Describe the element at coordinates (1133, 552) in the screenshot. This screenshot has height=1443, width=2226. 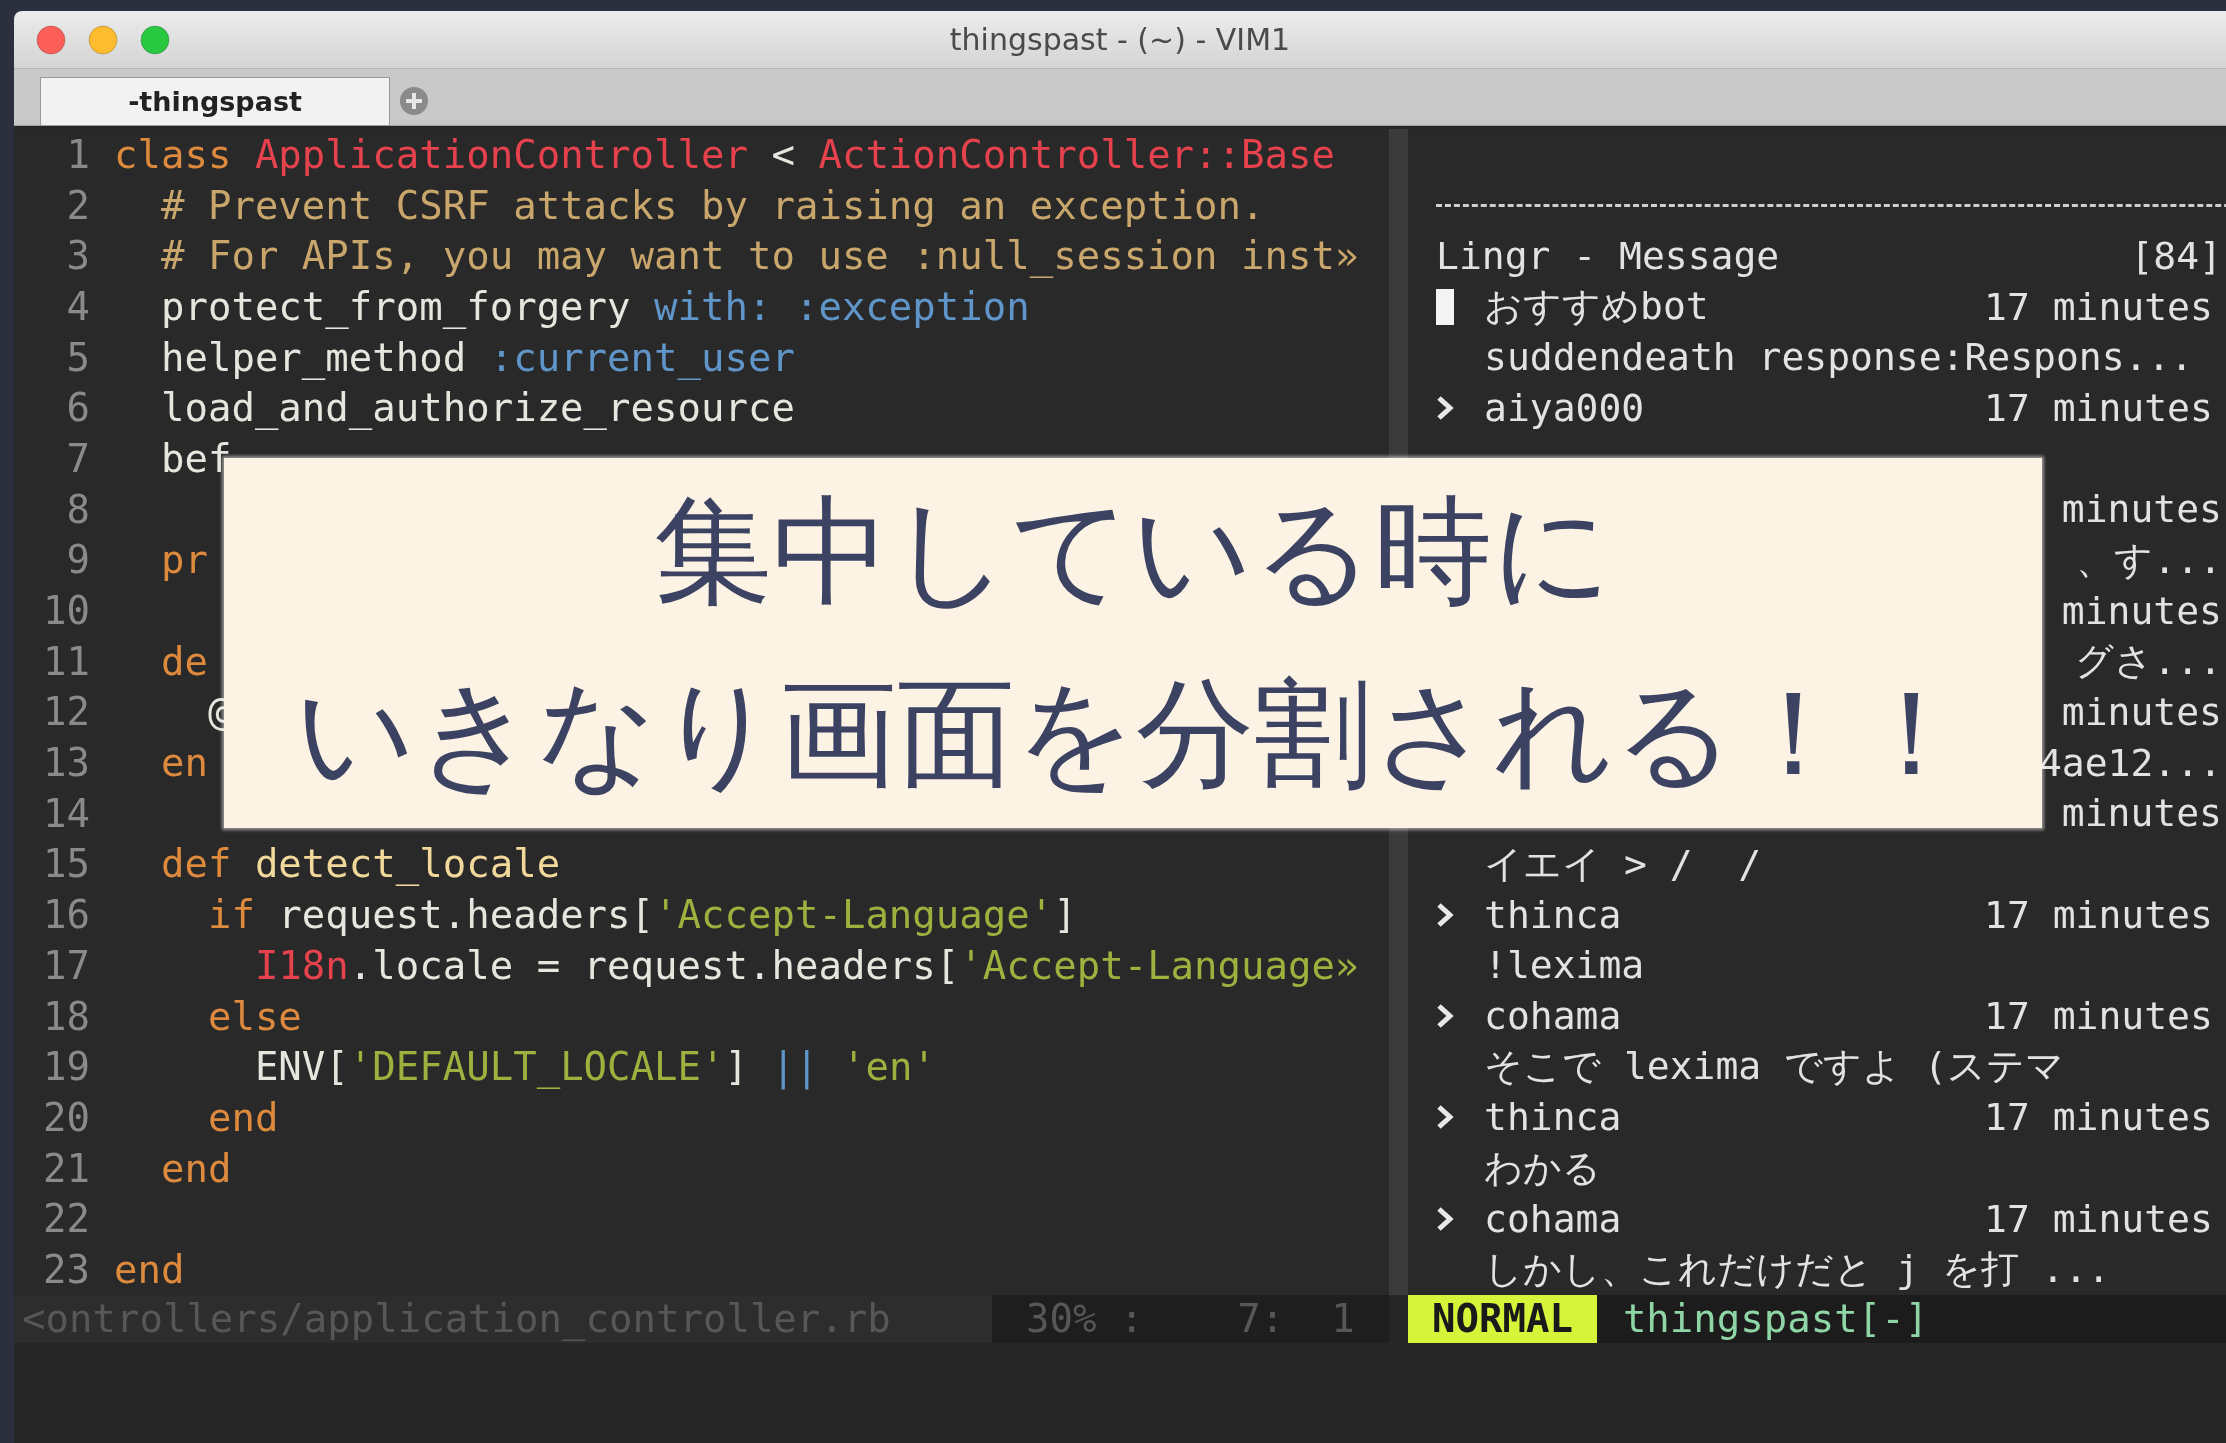
I see `caption-text: 集中している時に` at that location.